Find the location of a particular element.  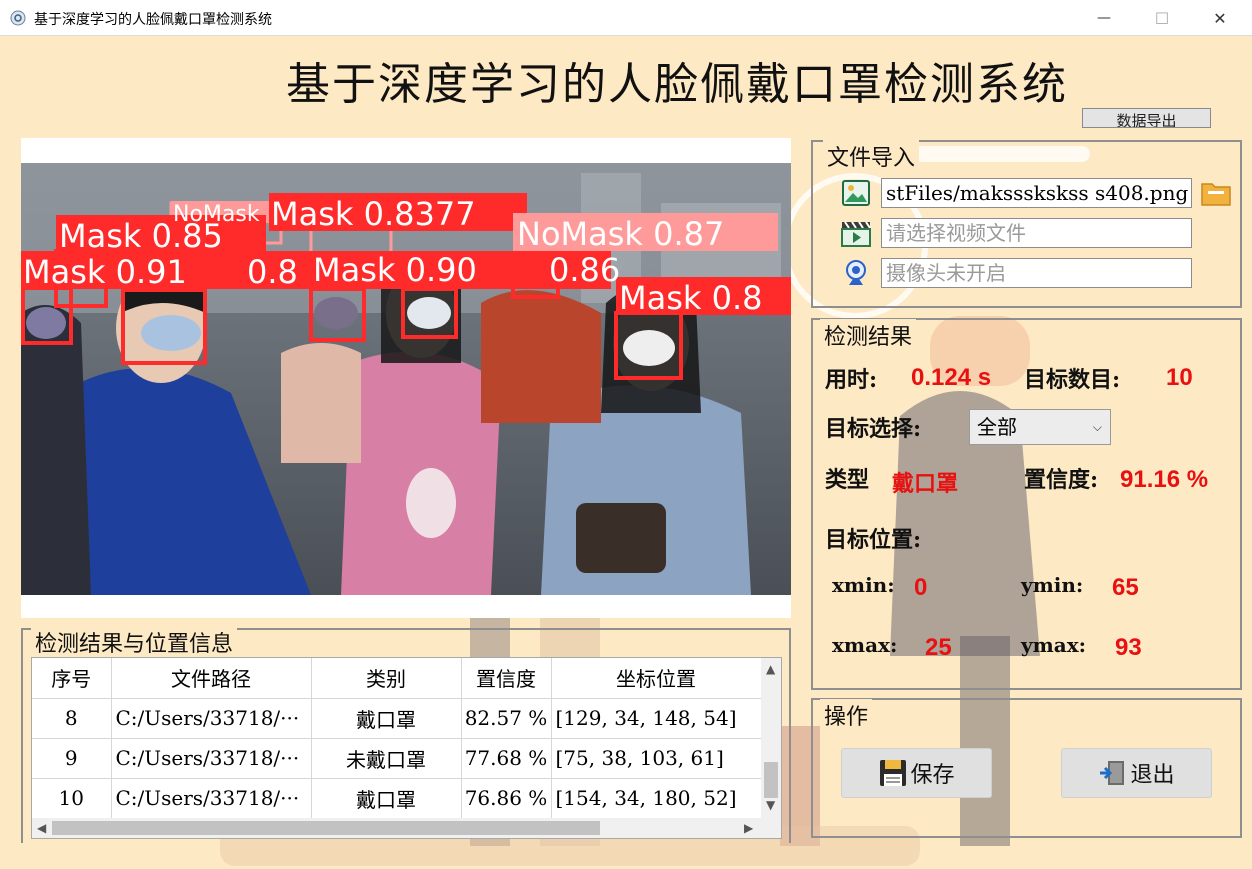

cell-coords: [129, 34, 148, 54] is located at coordinates (656, 718).